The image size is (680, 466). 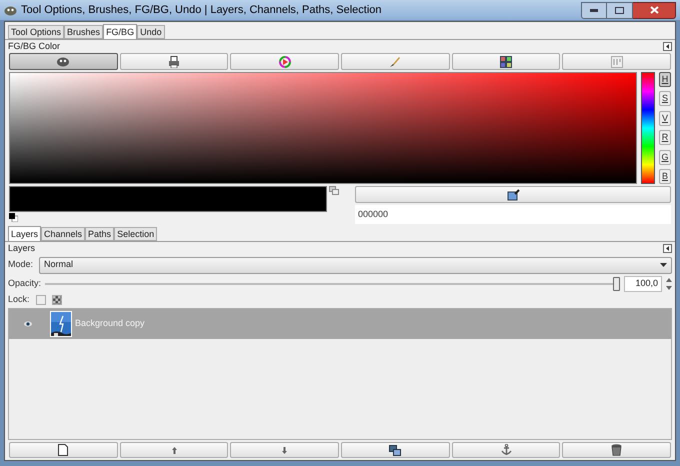 What do you see at coordinates (19, 299) in the screenshot?
I see `lock-label: Lock:` at bounding box center [19, 299].